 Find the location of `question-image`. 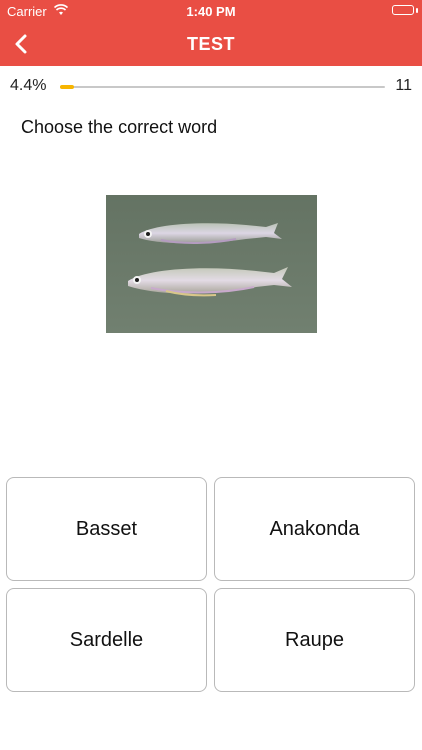

question-image is located at coordinates (211, 264).